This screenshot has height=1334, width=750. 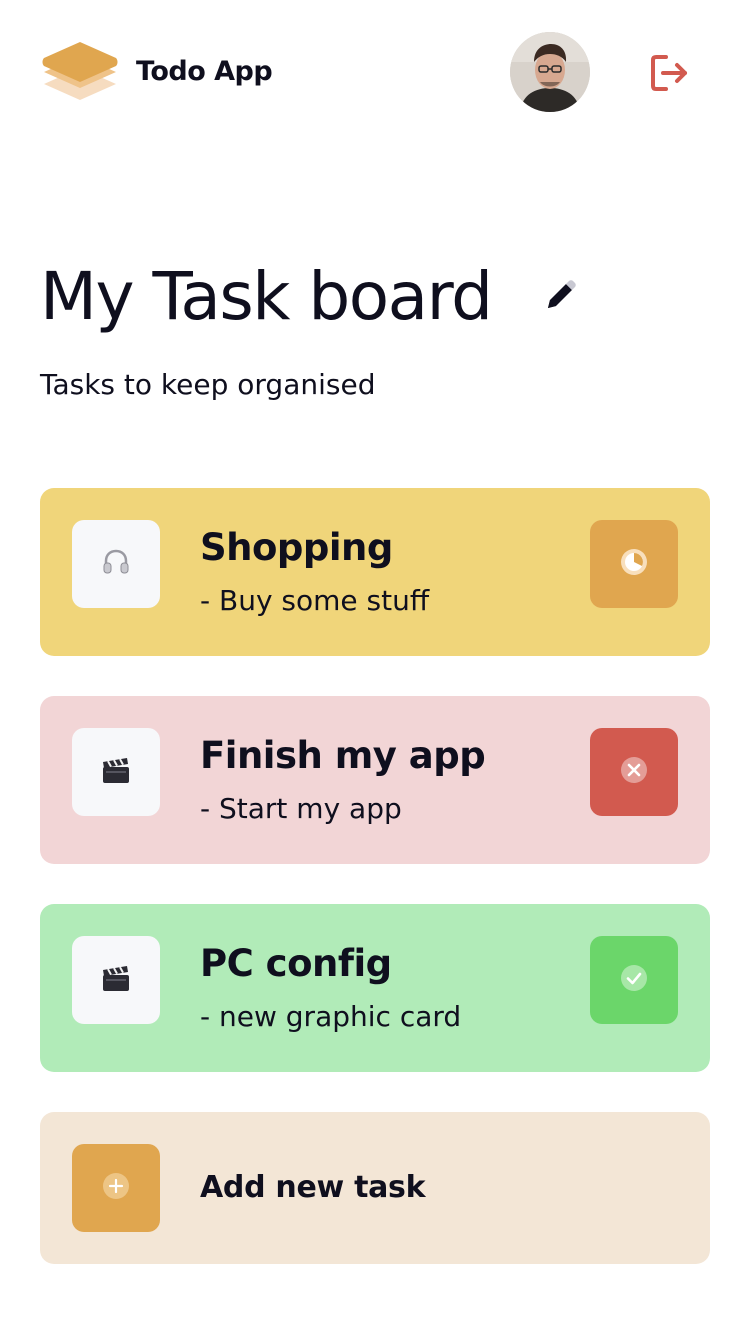 I want to click on task-description: - Start my app, so click(x=301, y=808).